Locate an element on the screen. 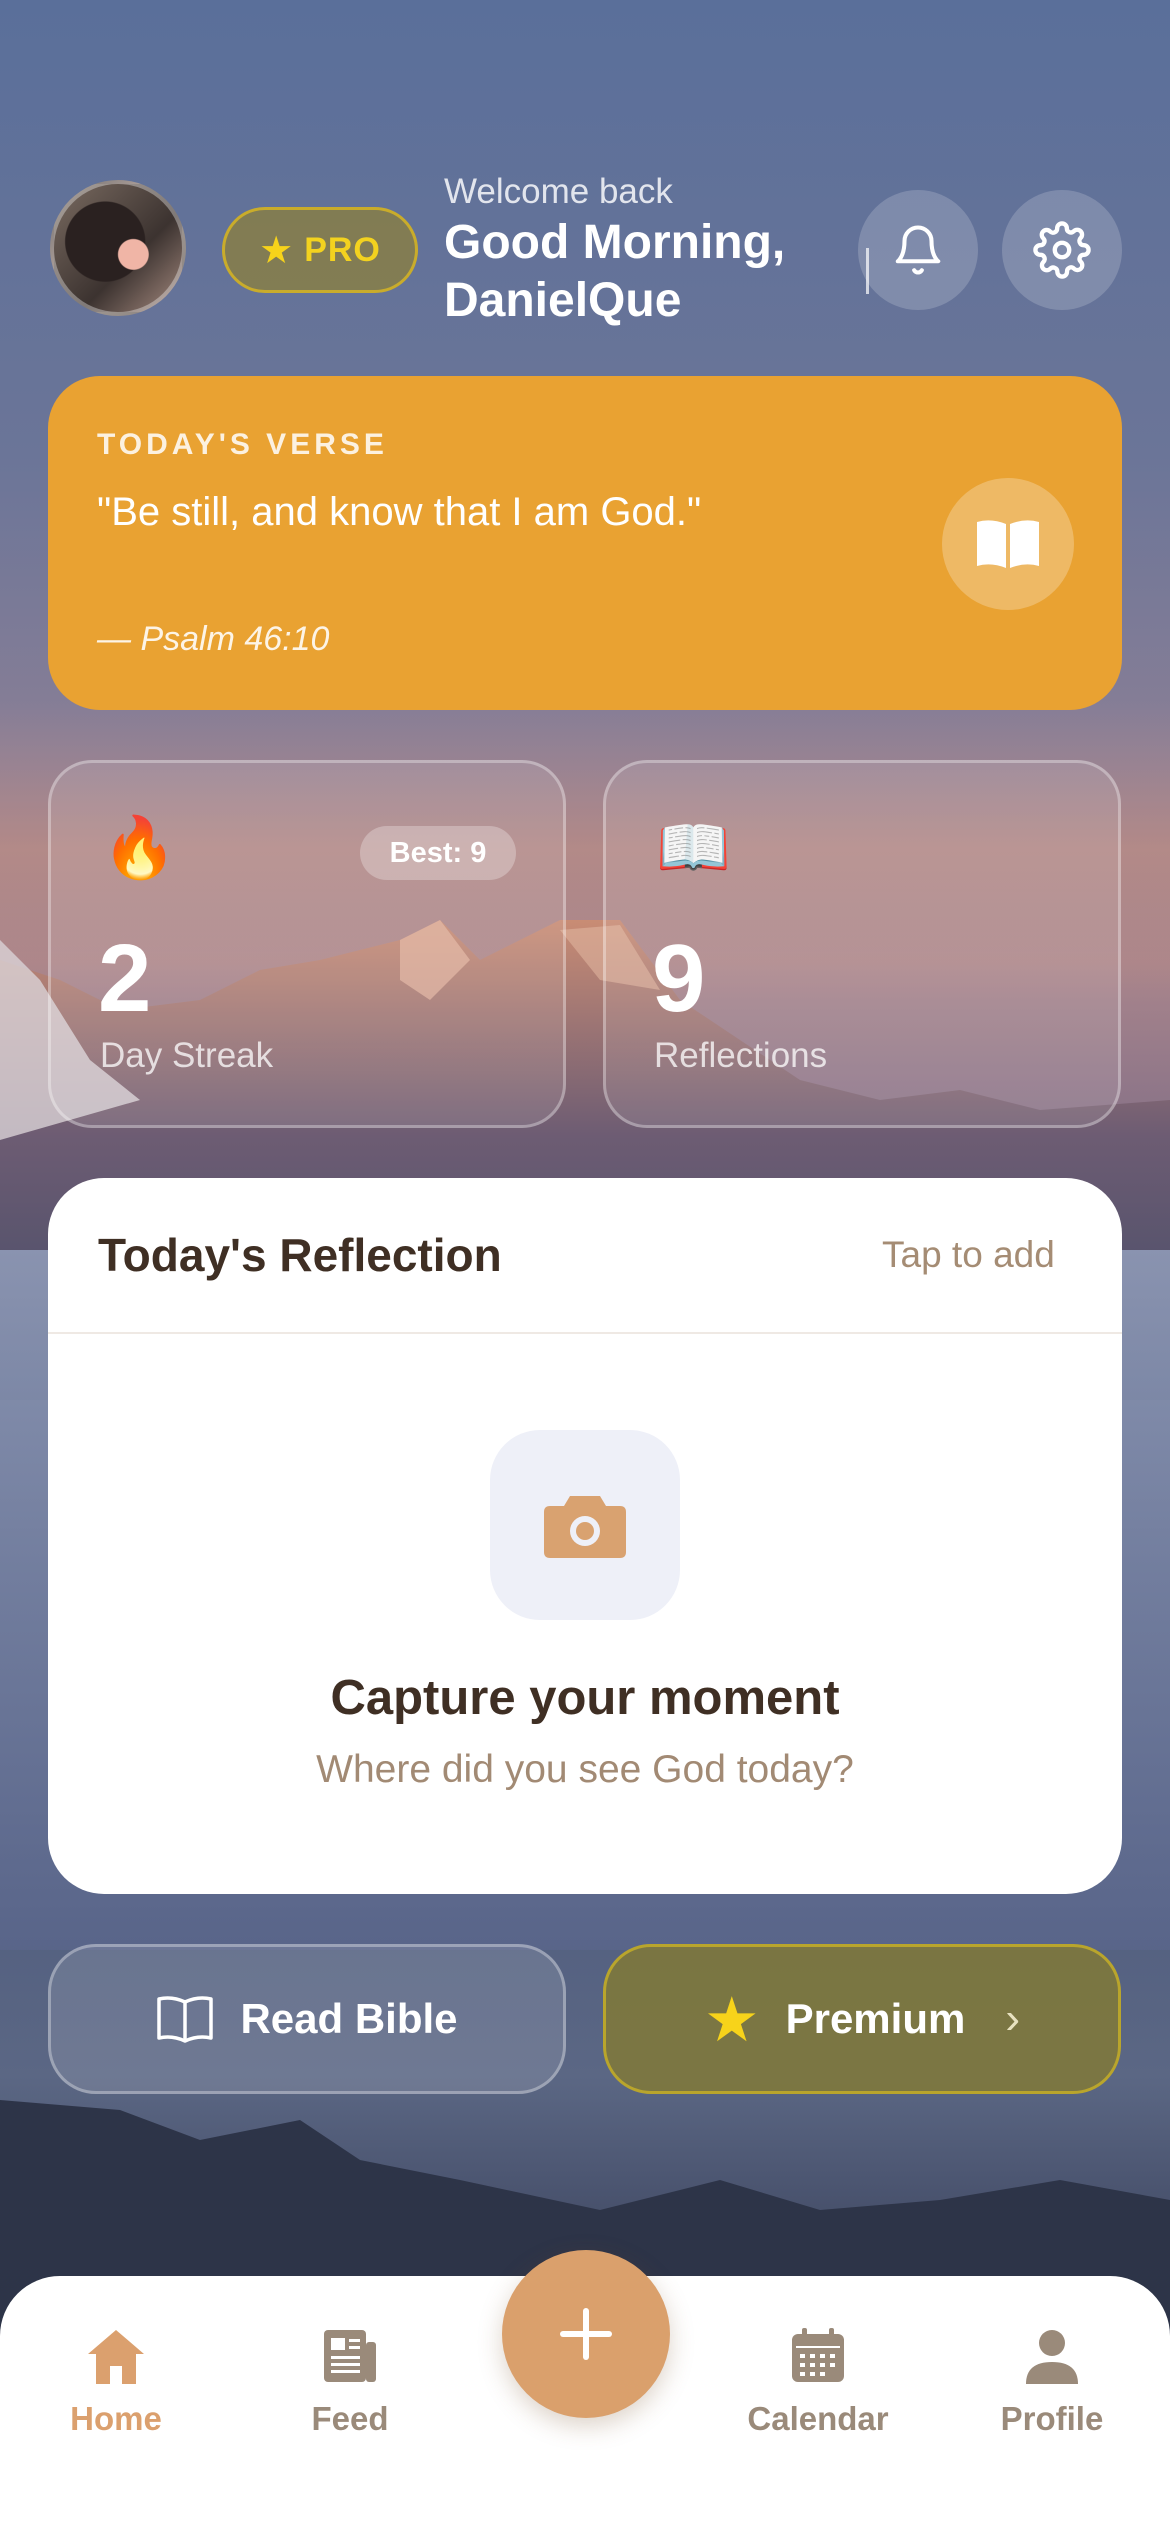  add-photo-button is located at coordinates (585, 1525).